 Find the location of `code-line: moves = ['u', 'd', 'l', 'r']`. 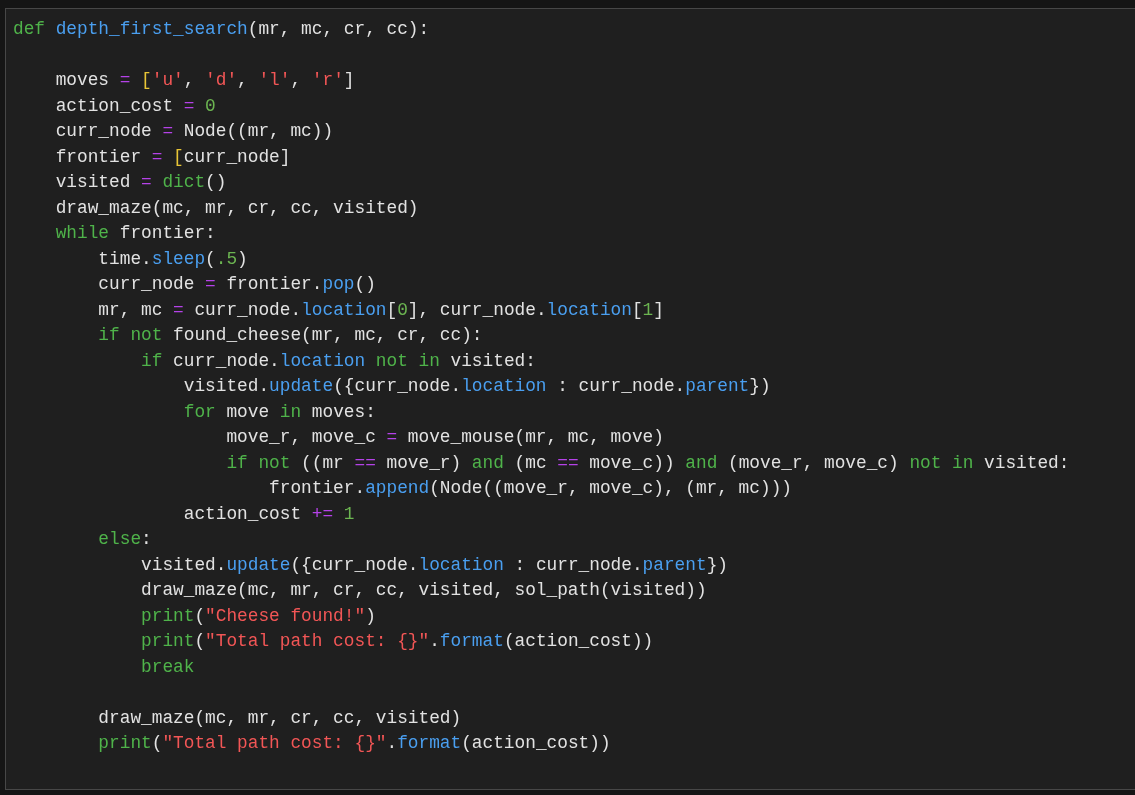

code-line: moves = ['u', 'd', 'l', 'r'] is located at coordinates (204, 80).